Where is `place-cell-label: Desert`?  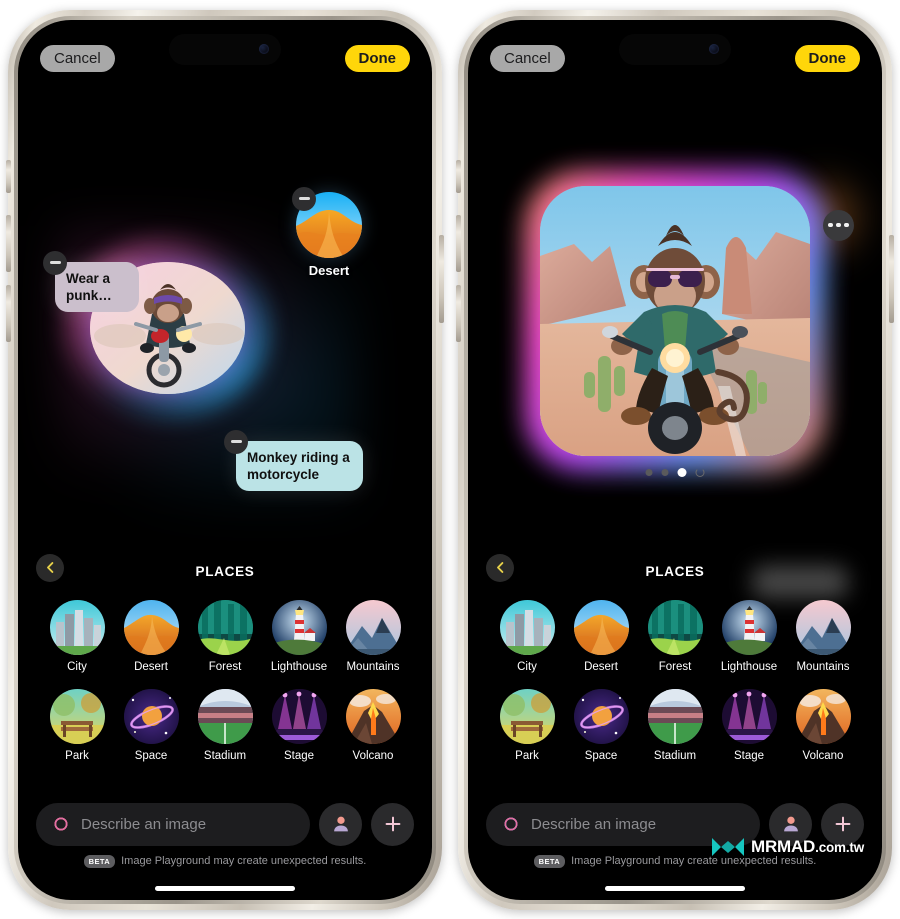 place-cell-label: Desert is located at coordinates (151, 666).